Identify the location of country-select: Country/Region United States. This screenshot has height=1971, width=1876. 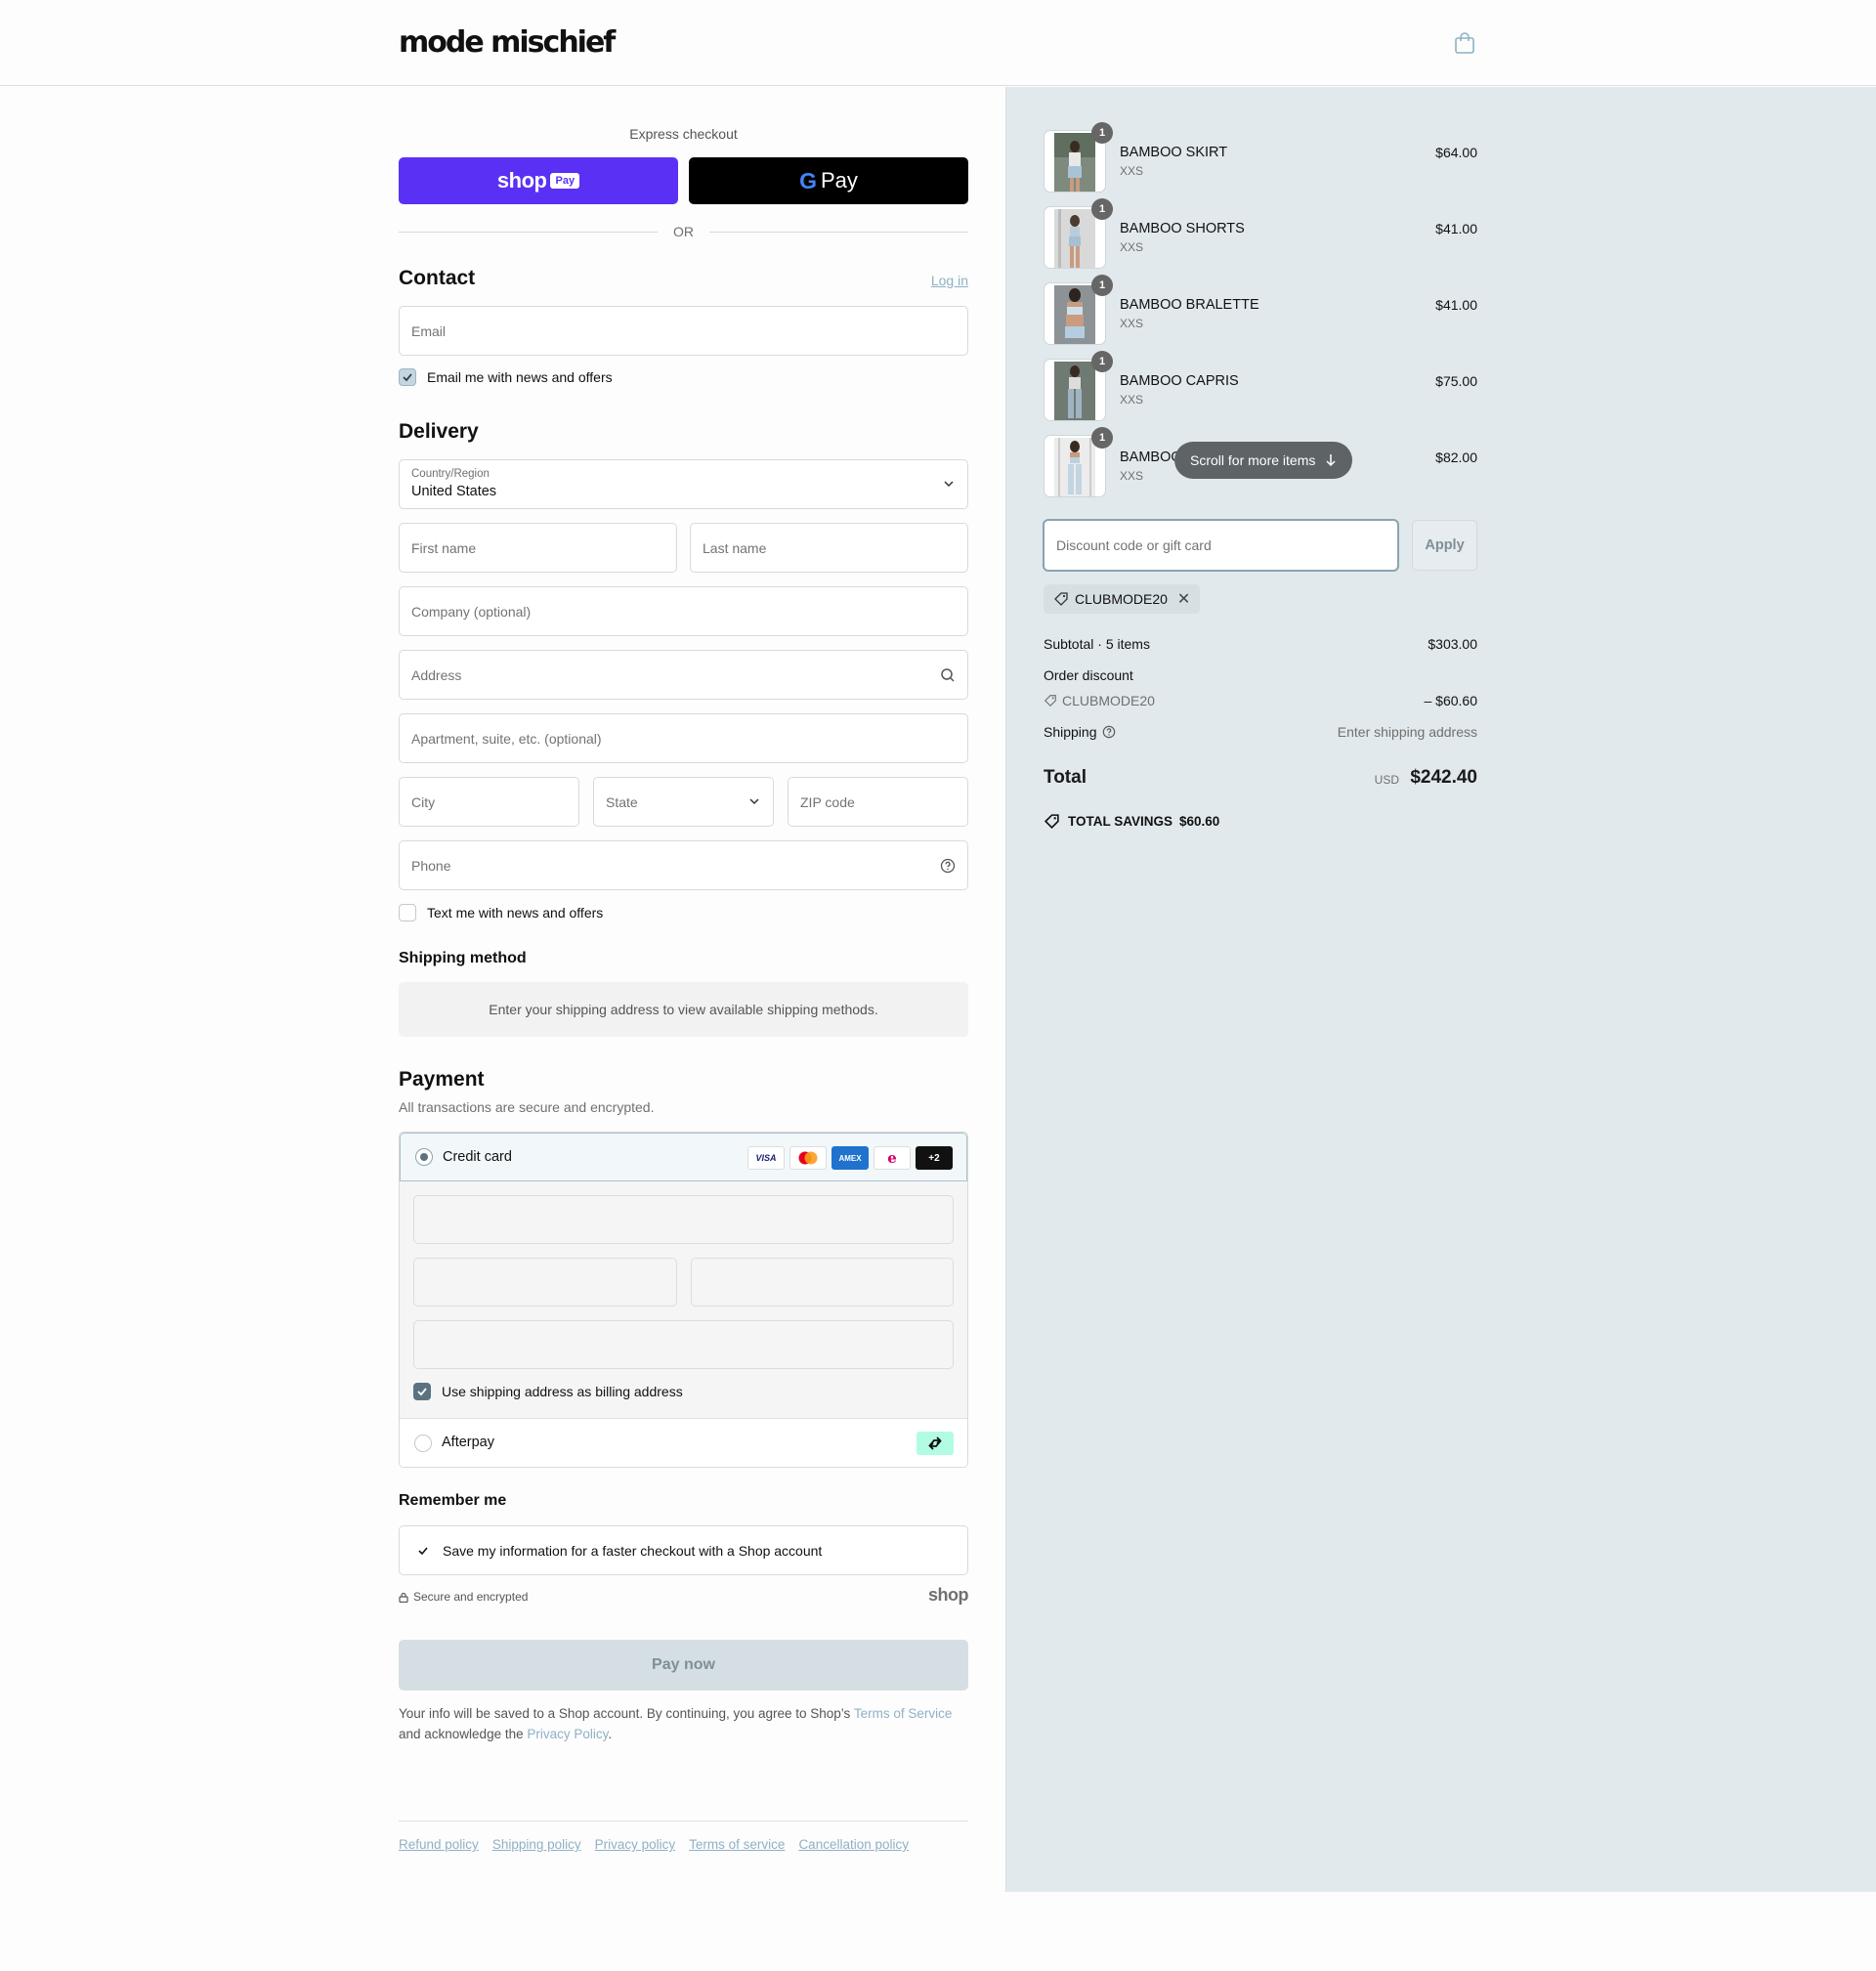
(683, 484).